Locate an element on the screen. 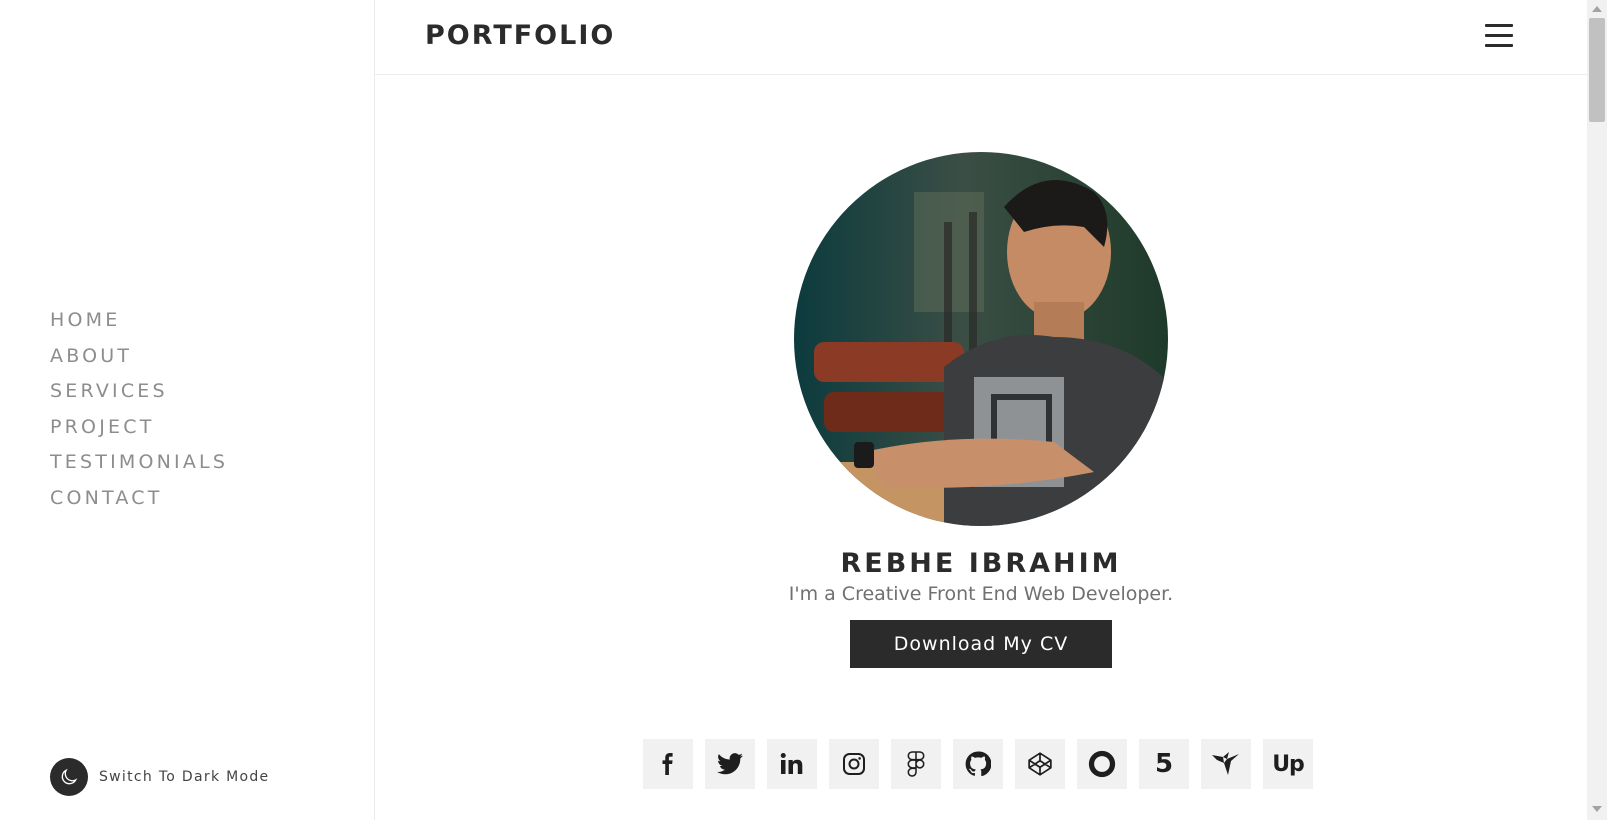 The height and width of the screenshot is (820, 1607). dark-mode-label: Switch To Dark Mode is located at coordinates (184, 777).